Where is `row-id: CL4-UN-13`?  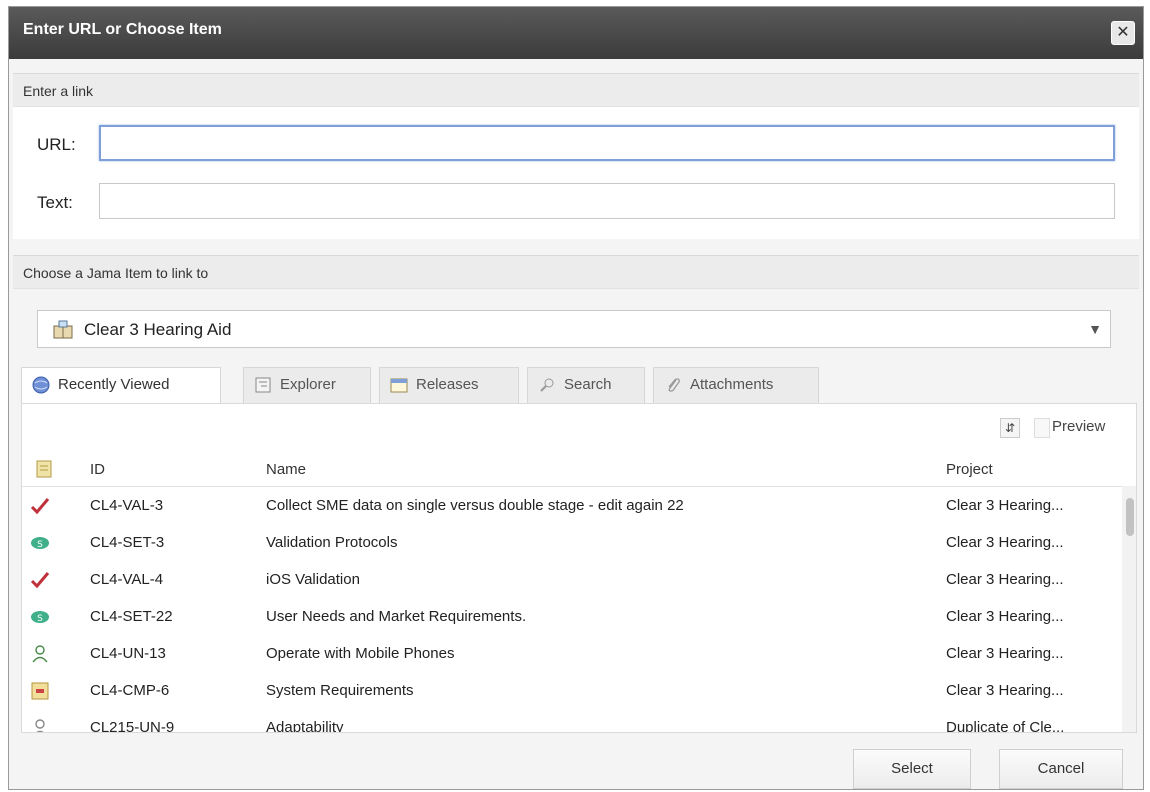
row-id: CL4-UN-13 is located at coordinates (128, 653).